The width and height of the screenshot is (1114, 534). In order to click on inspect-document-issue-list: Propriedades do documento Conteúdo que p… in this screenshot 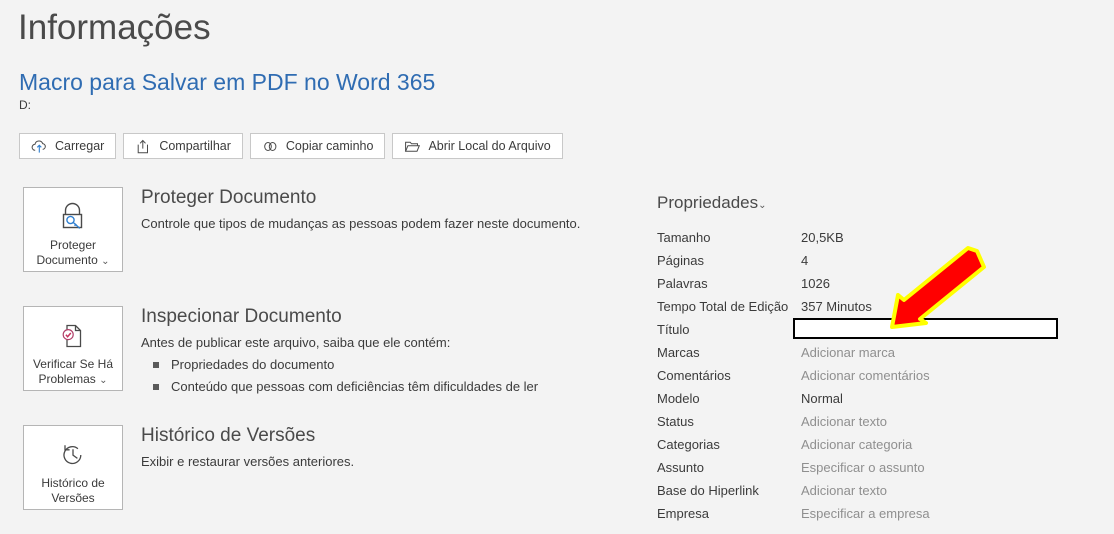, I will do `click(339, 376)`.